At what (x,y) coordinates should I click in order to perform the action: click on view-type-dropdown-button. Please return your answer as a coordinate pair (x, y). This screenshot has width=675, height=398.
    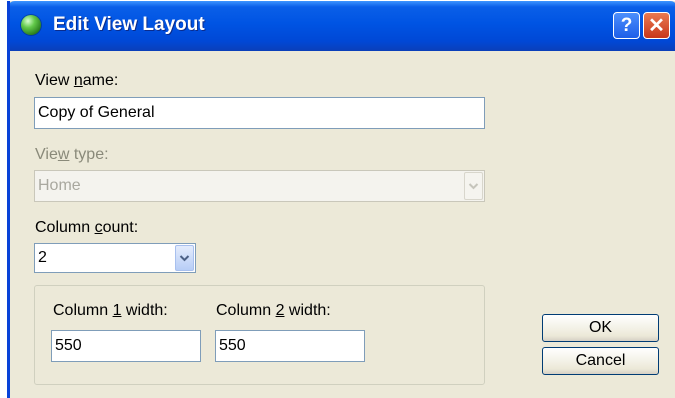
    Looking at the image, I should click on (473, 186).